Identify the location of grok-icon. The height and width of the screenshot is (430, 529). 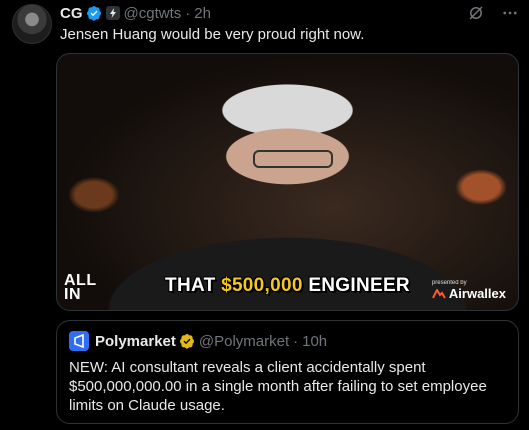
(476, 13).